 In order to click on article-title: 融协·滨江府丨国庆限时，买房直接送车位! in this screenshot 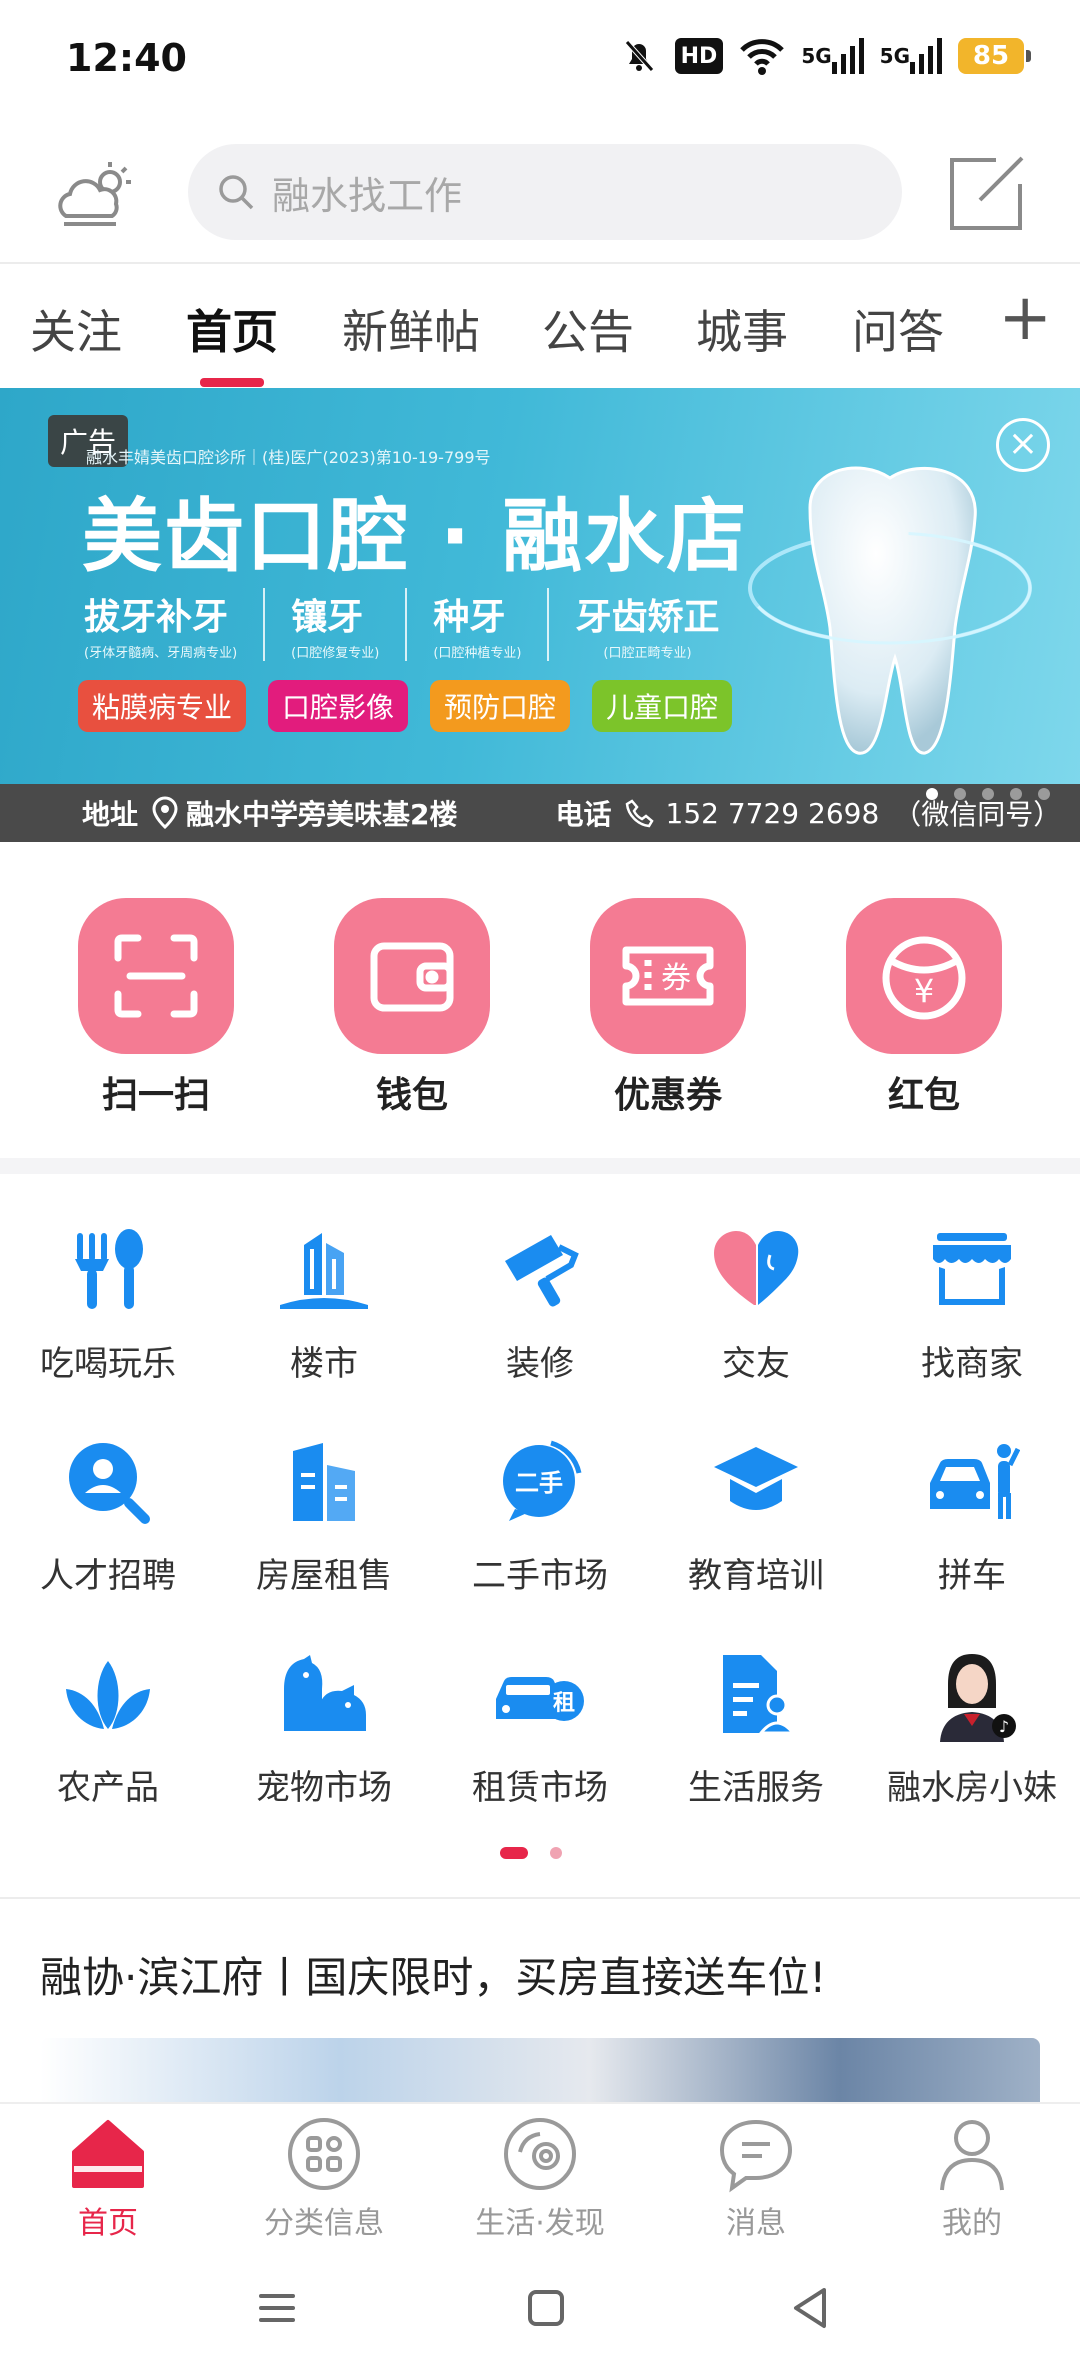, I will do `click(433, 1974)`.